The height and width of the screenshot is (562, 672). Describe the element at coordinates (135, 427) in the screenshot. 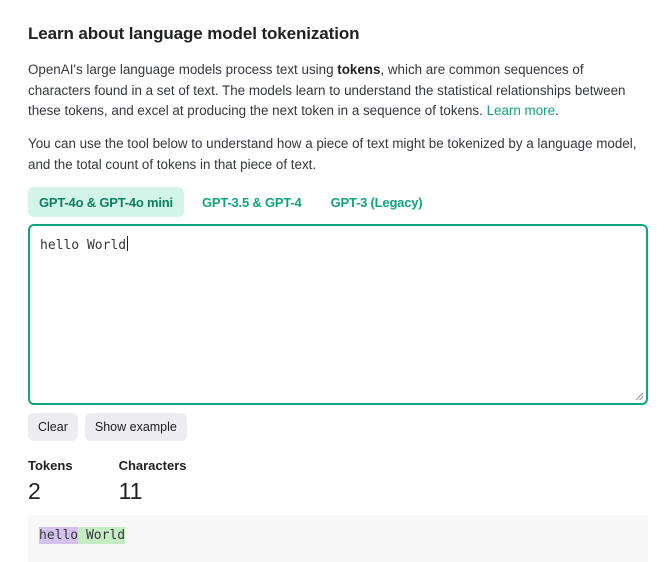

I see `show-example-button: Show example` at that location.